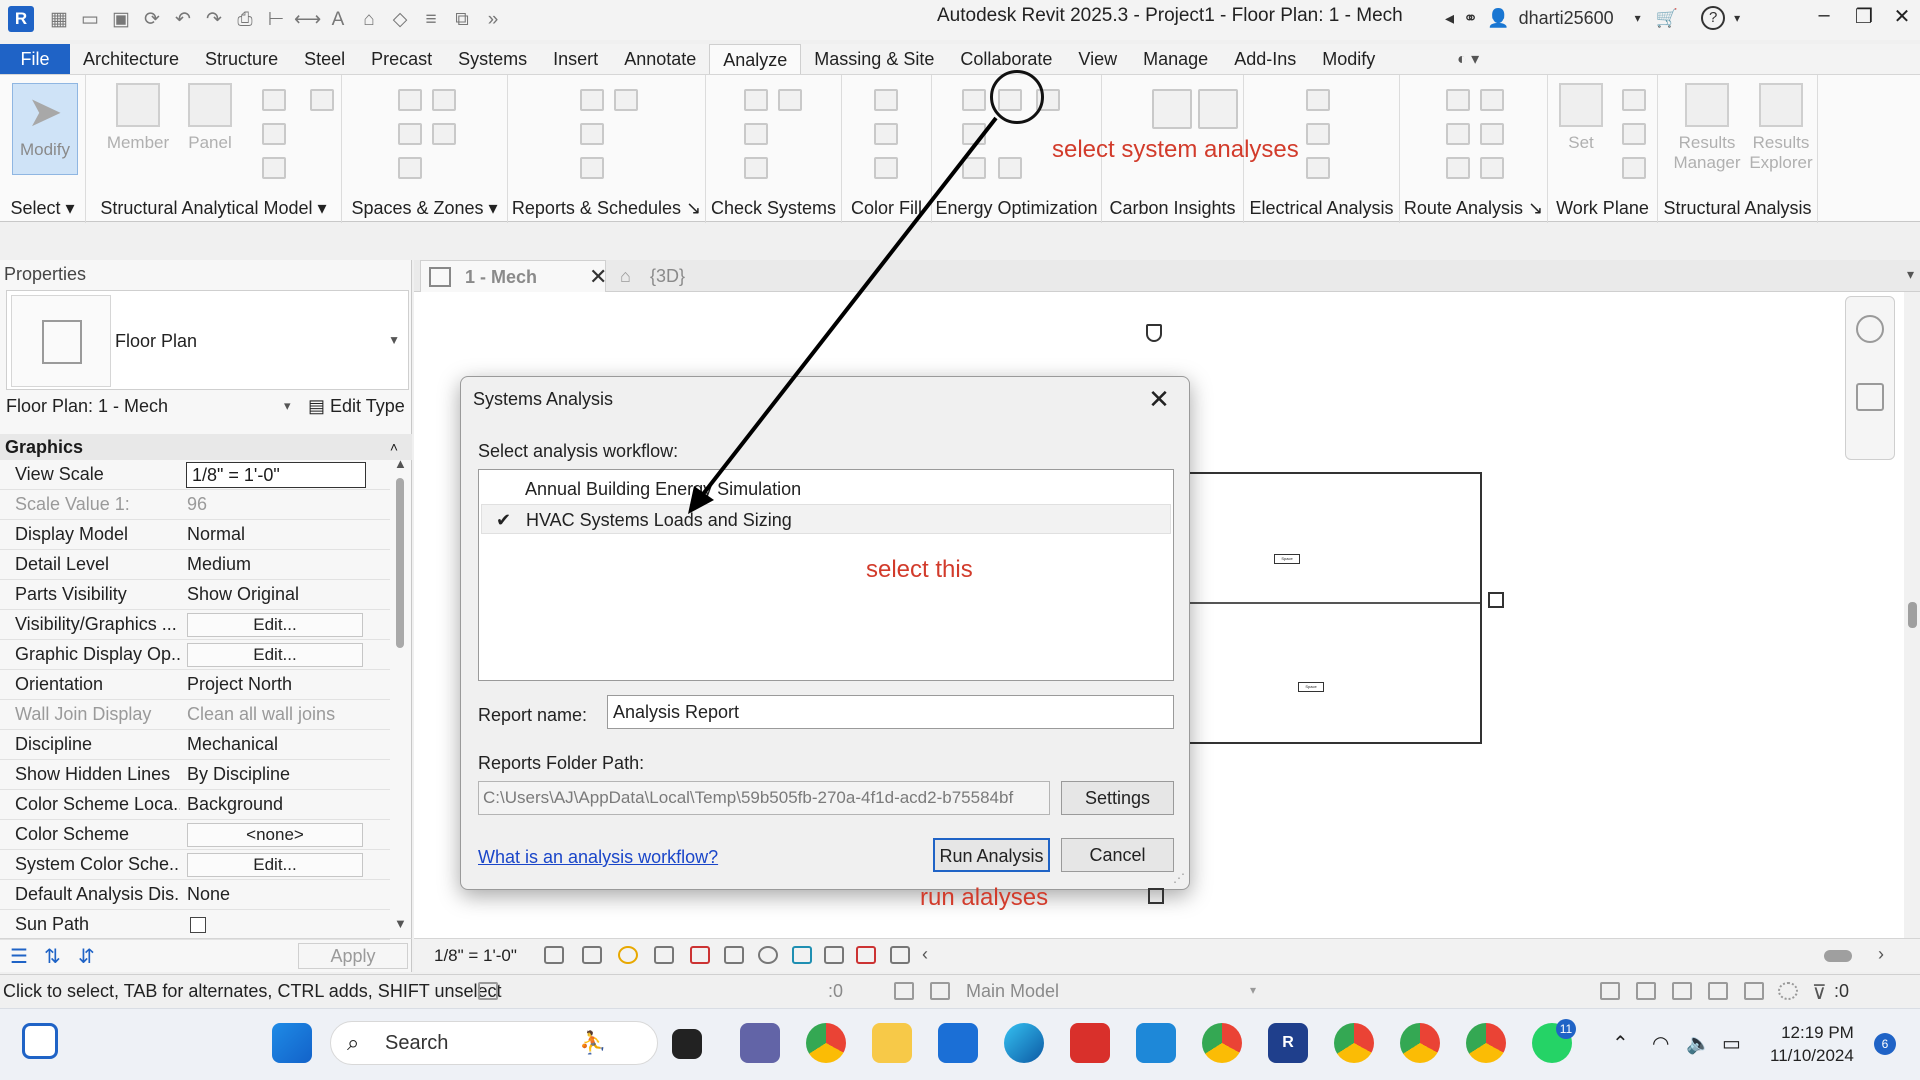 This screenshot has width=1920, height=1080. Describe the element at coordinates (494, 1043) in the screenshot. I see `taskbar-search: ⌕ Search ⛹` at that location.